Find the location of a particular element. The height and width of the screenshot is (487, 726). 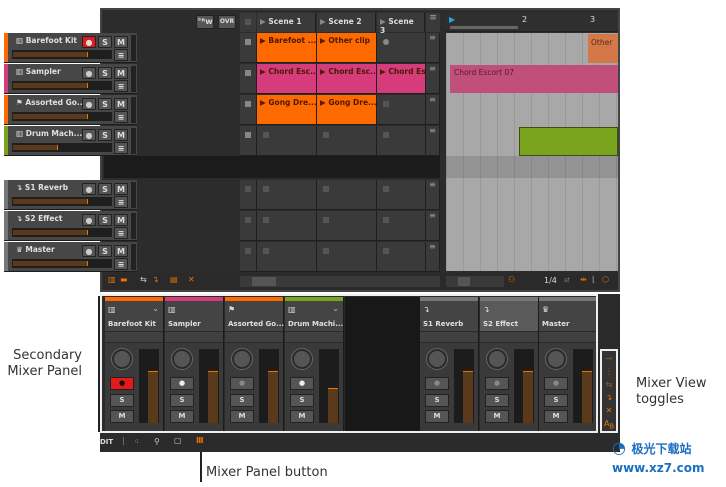

fx-icon: ✕ is located at coordinates (191, 279).